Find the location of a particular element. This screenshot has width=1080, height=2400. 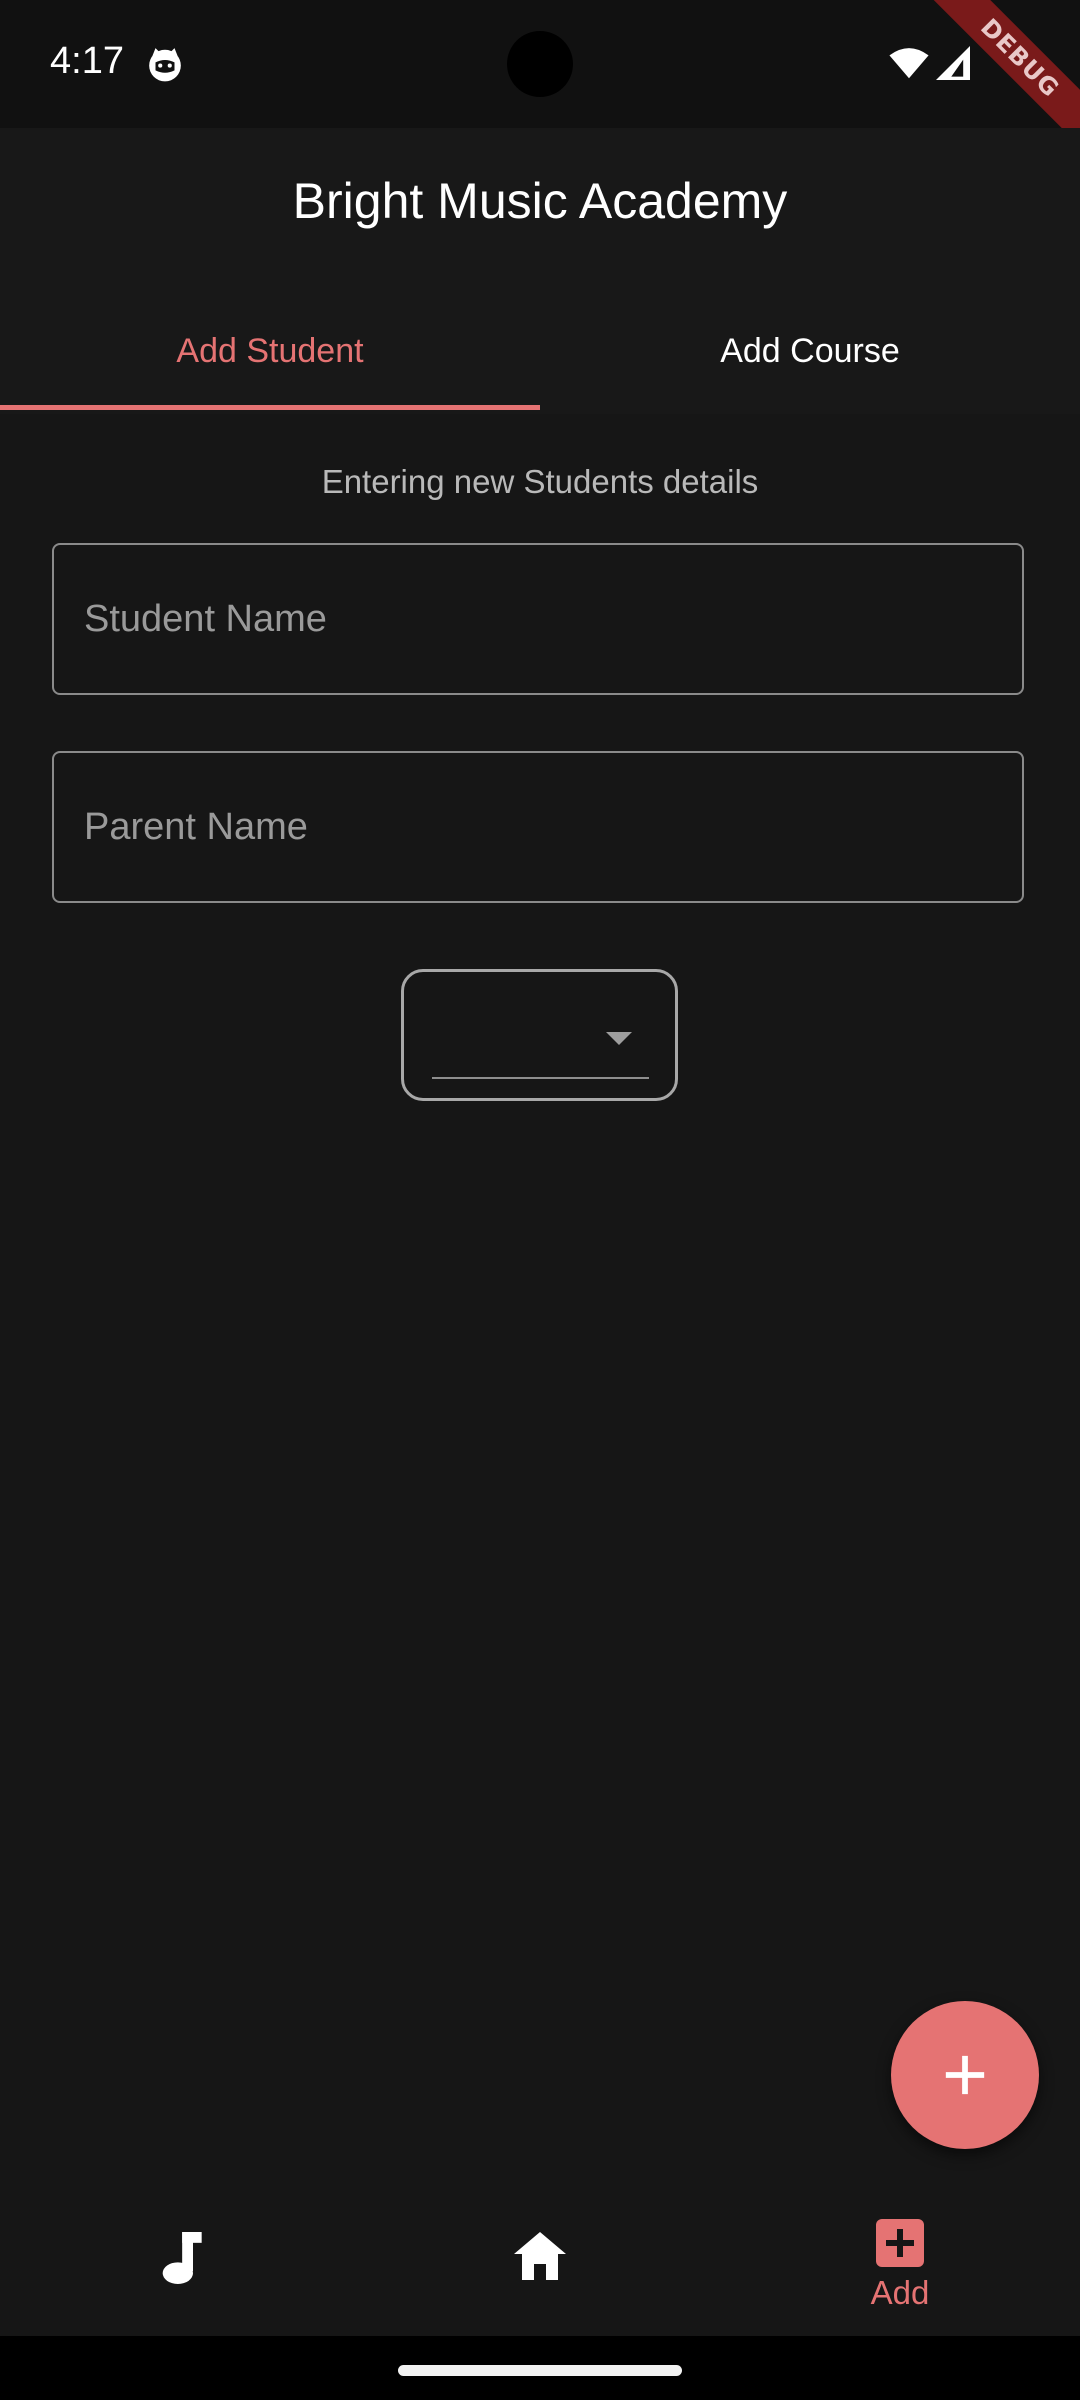

home-icon is located at coordinates (540, 2256).